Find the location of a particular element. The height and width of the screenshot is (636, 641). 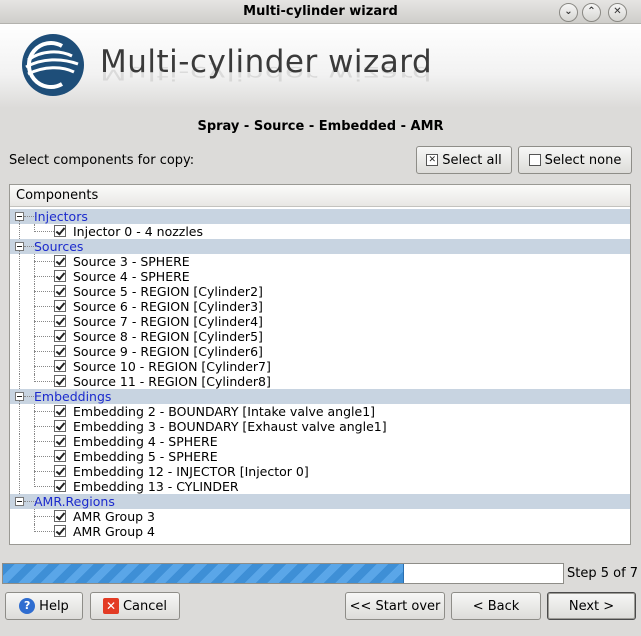

tree-item-label: Source 5 - REGION [Cylinder2] is located at coordinates (168, 291).